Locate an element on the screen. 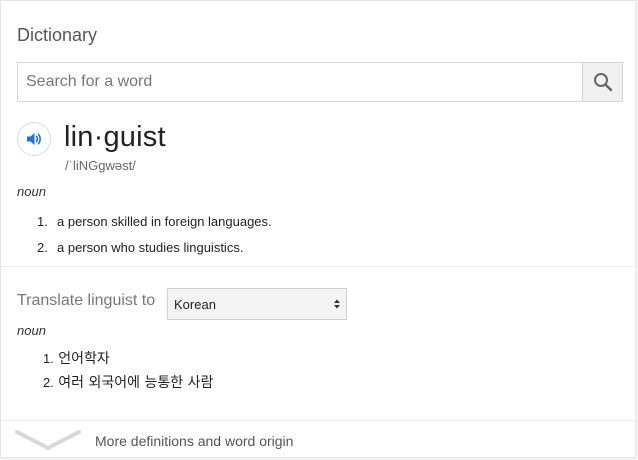 The height and width of the screenshot is (460, 638). definition-item: 1. a person skilled in foreign languages. is located at coordinates (154, 221).